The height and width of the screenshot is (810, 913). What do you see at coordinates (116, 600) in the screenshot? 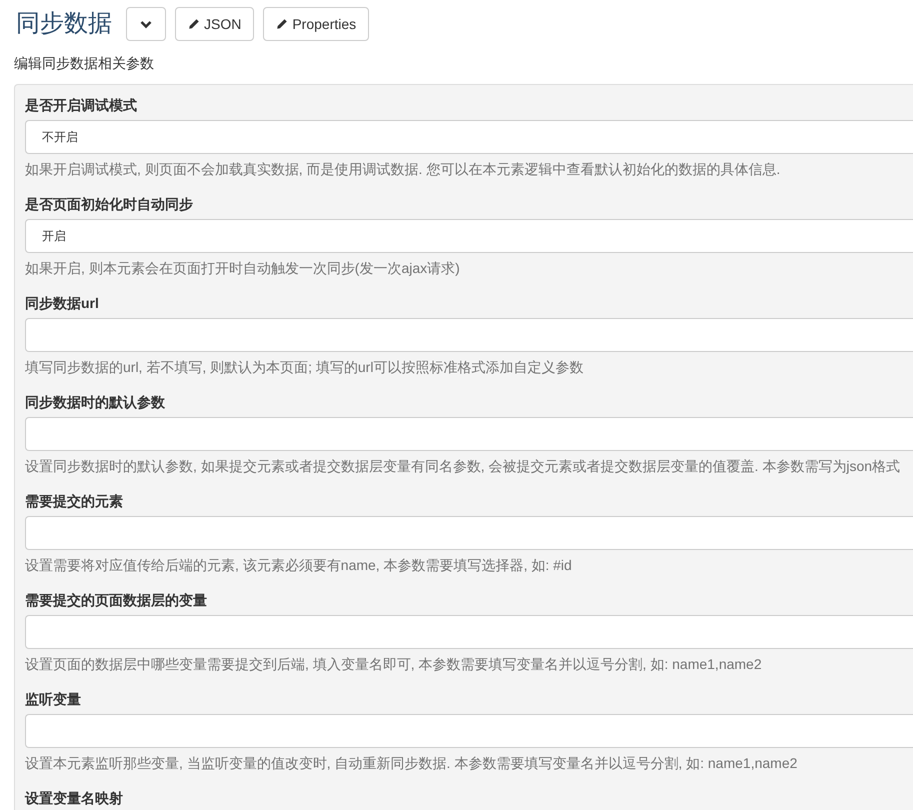
I see `field-label: 需要提交的页面数据层的变量` at bounding box center [116, 600].